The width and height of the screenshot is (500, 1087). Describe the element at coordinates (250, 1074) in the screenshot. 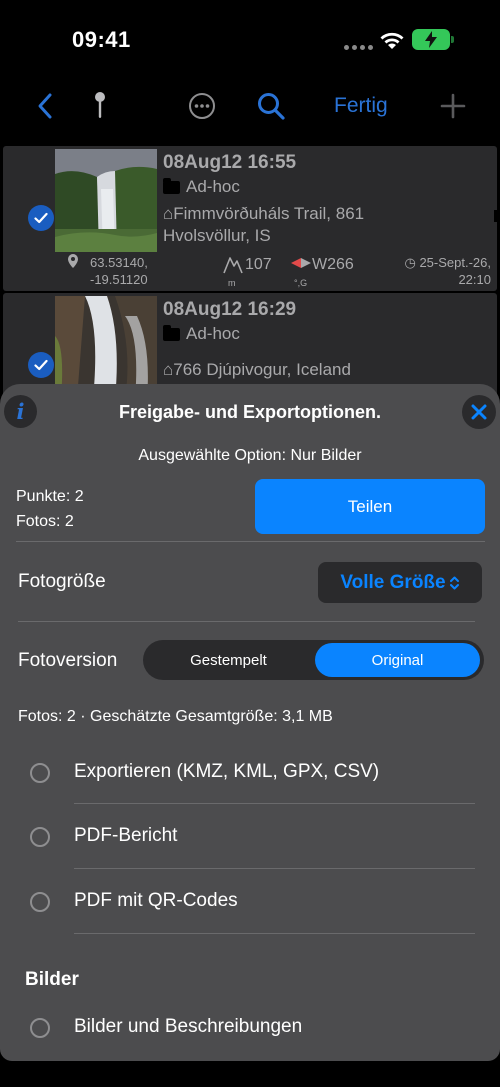

I see `home-area` at that location.